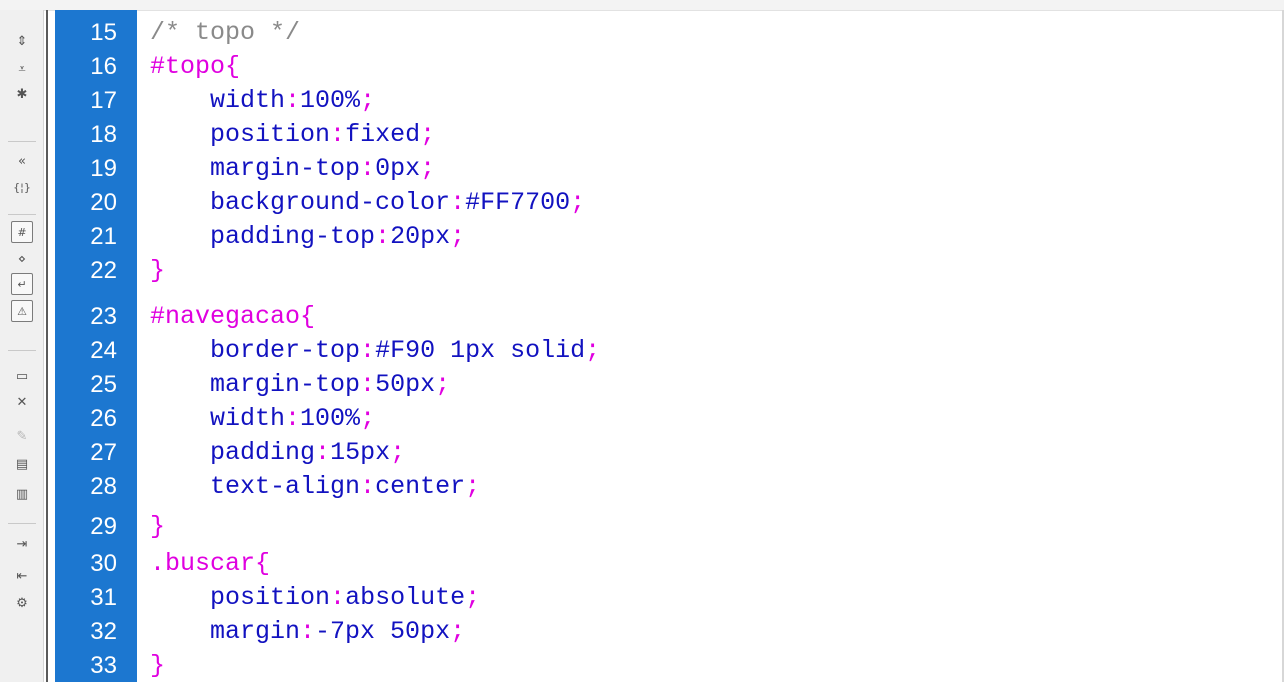 Image resolution: width=1284 pixels, height=682 pixels. I want to click on line-number: 18, so click(103, 134).